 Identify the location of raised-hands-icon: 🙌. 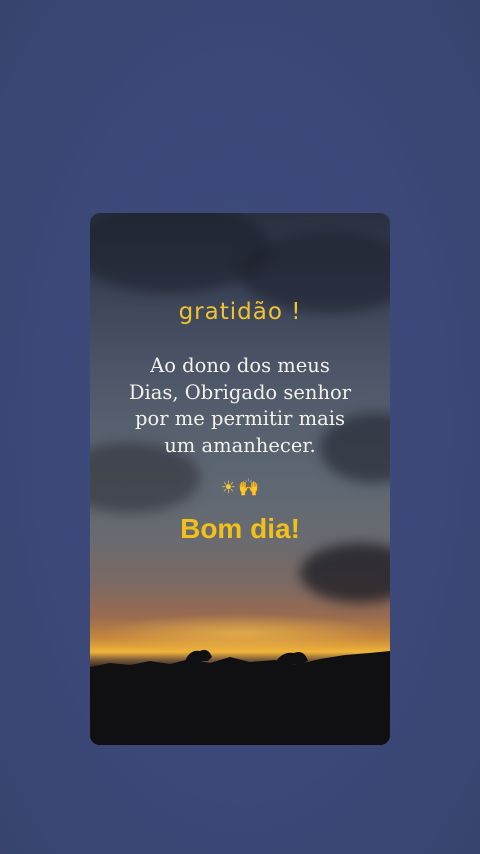
(249, 488).